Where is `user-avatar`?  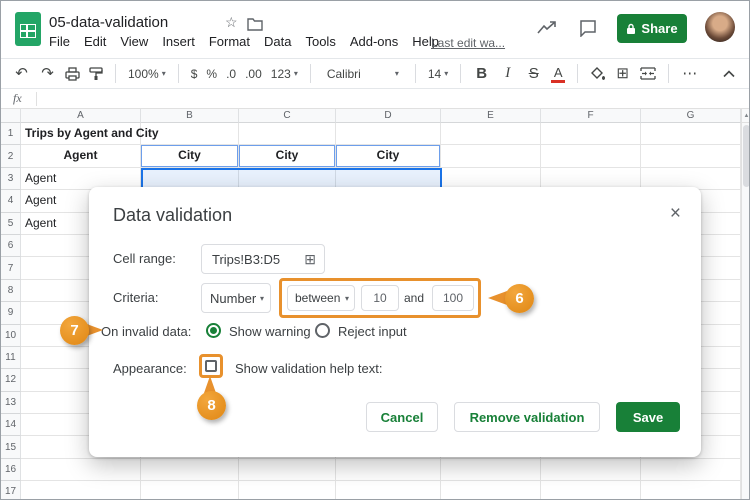 user-avatar is located at coordinates (720, 27).